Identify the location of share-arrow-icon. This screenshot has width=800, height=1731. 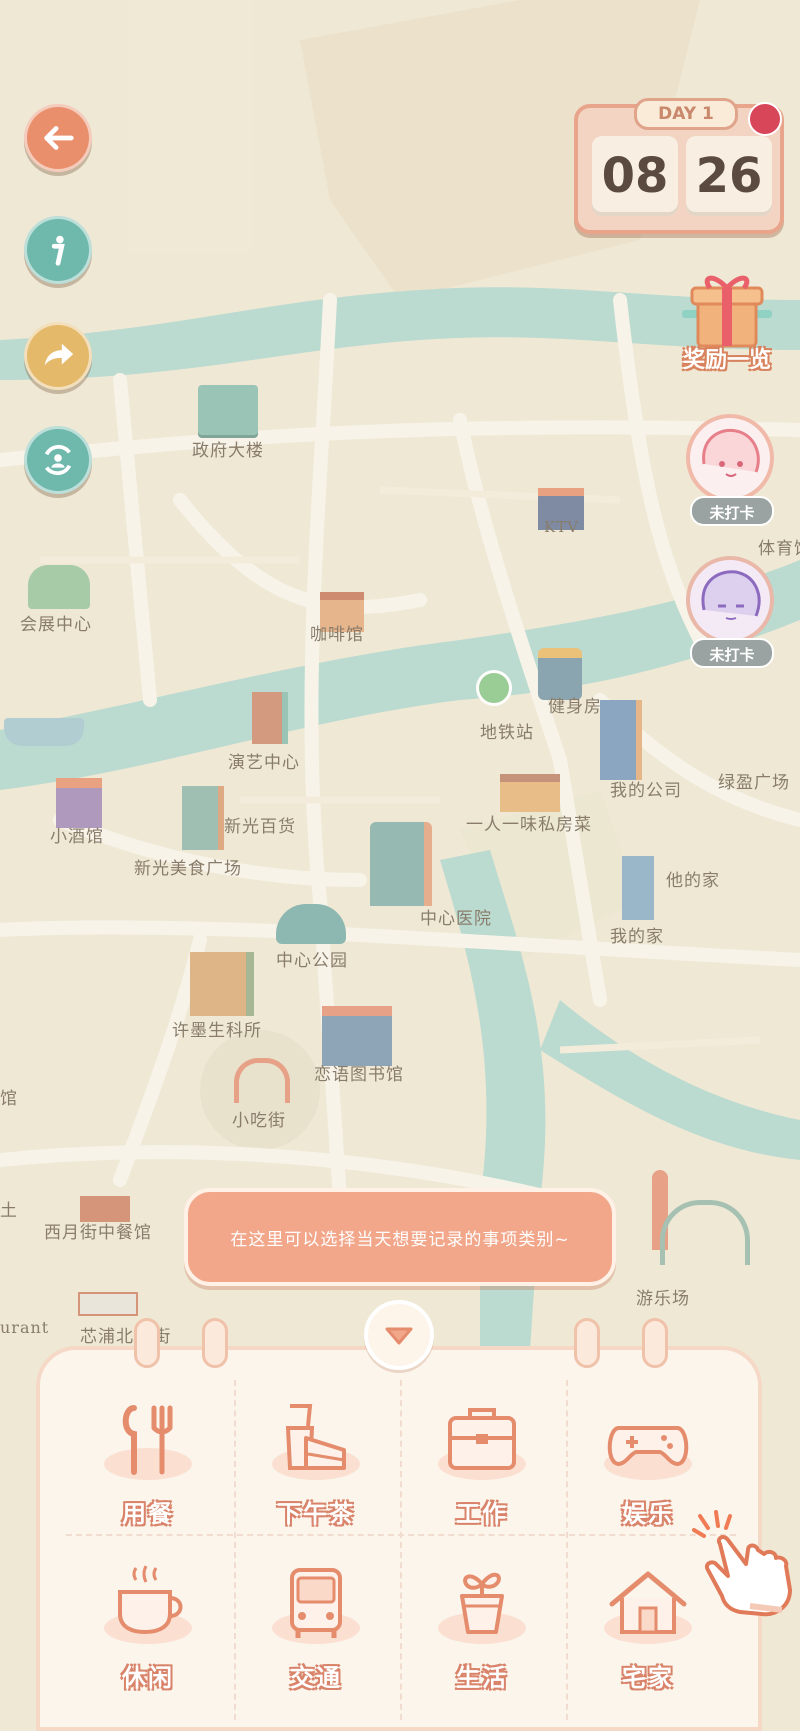
(59, 354).